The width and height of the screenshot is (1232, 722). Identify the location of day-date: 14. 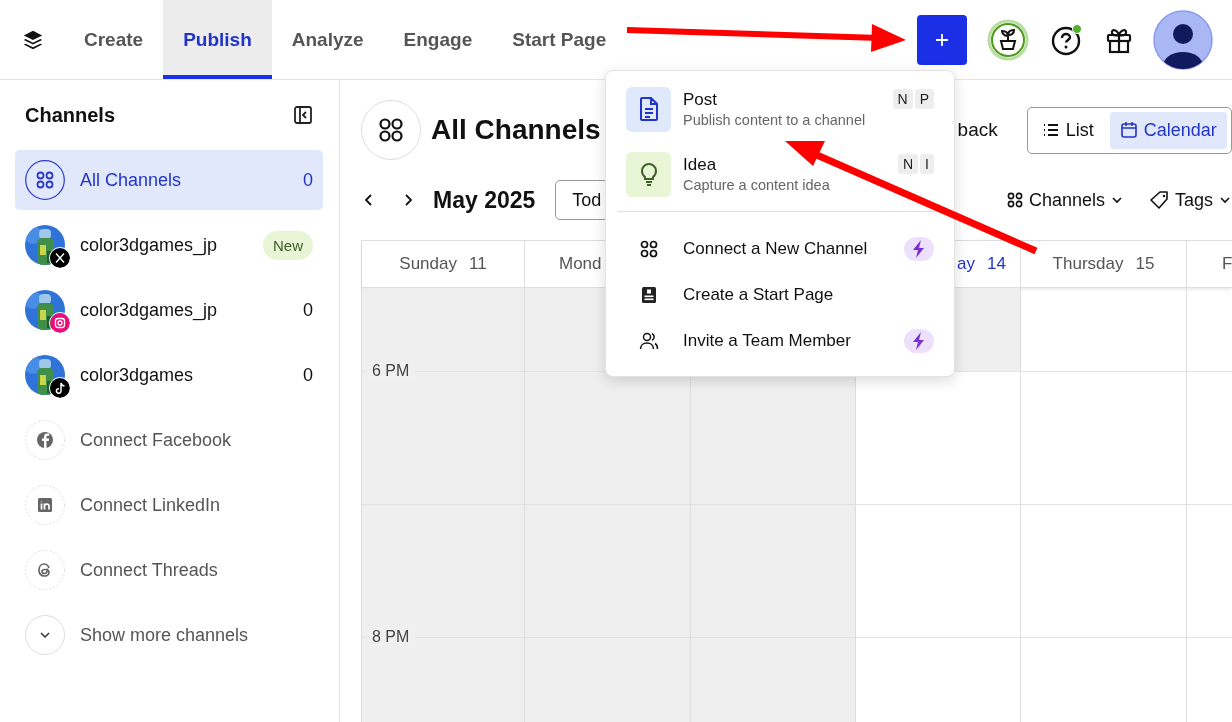
(996, 264).